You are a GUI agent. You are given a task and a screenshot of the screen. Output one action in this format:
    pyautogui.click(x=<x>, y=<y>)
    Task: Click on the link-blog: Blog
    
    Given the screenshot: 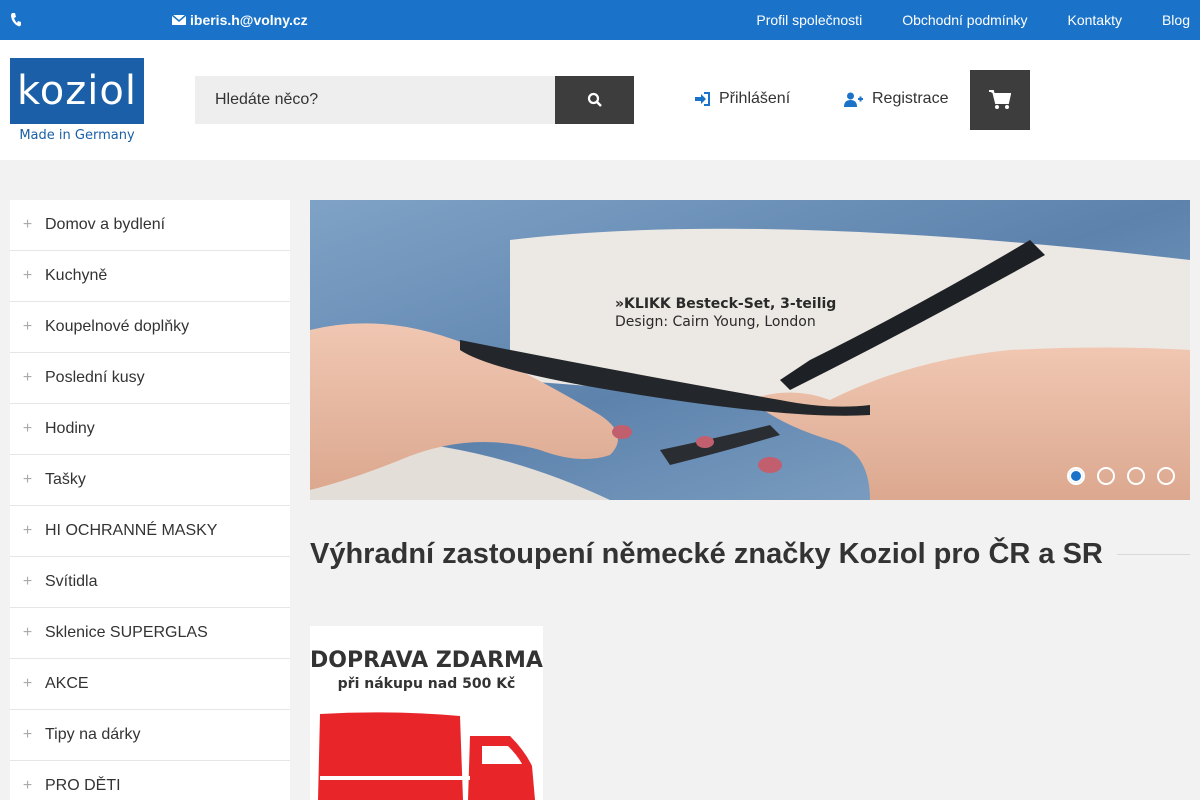 What is the action you would take?
    pyautogui.click(x=1176, y=20)
    